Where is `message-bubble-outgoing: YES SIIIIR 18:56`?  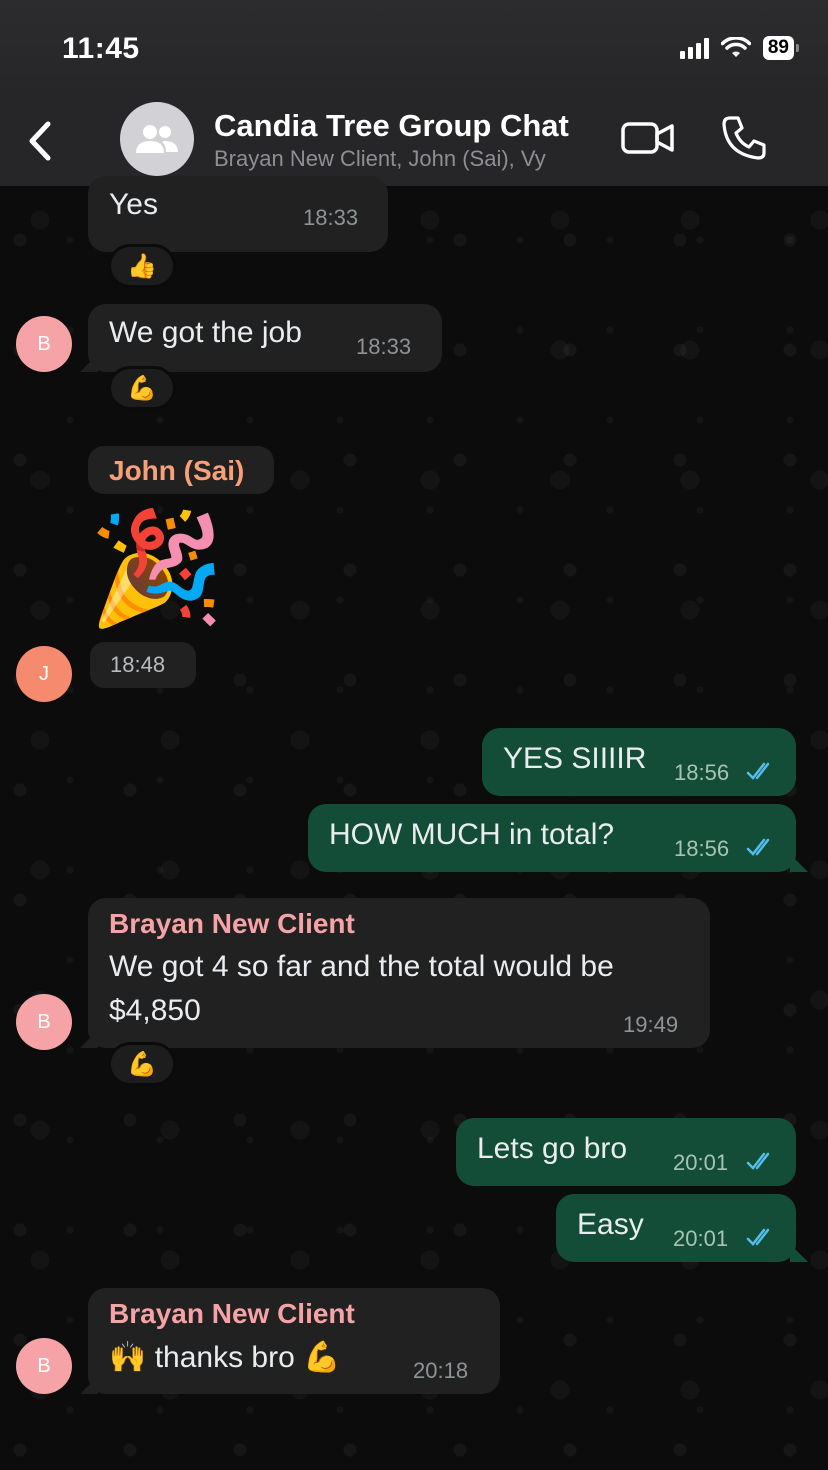
message-bubble-outgoing: YES SIIIIR 18:56 is located at coordinates (639, 762).